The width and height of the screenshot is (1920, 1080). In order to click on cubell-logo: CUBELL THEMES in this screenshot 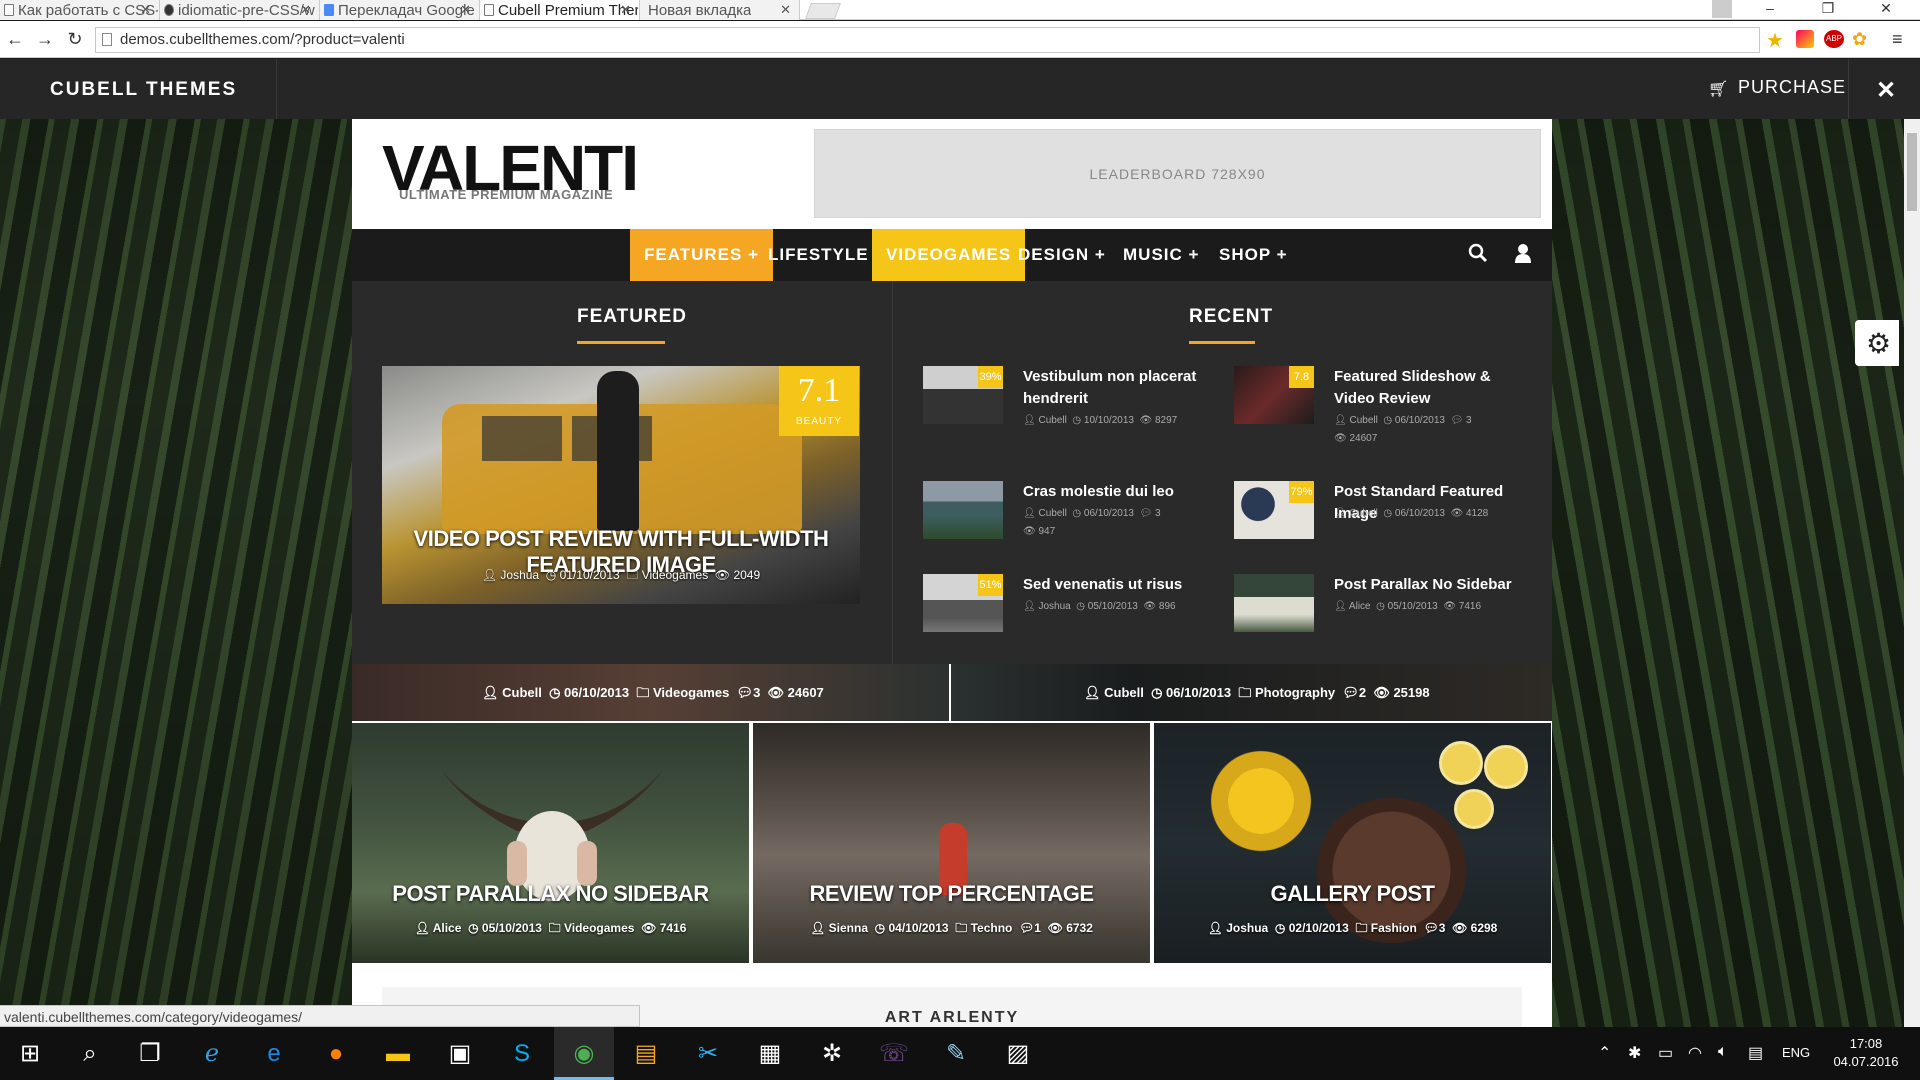, I will do `click(143, 90)`.